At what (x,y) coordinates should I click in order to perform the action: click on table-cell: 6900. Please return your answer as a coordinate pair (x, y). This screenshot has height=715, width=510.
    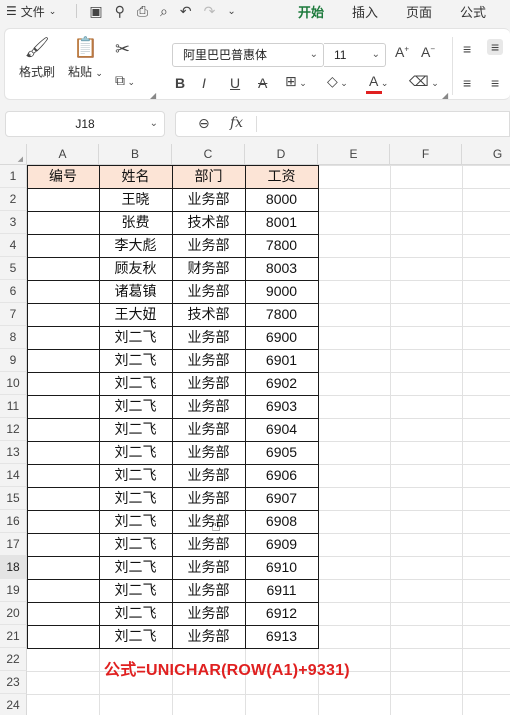
    Looking at the image, I should click on (281, 337).